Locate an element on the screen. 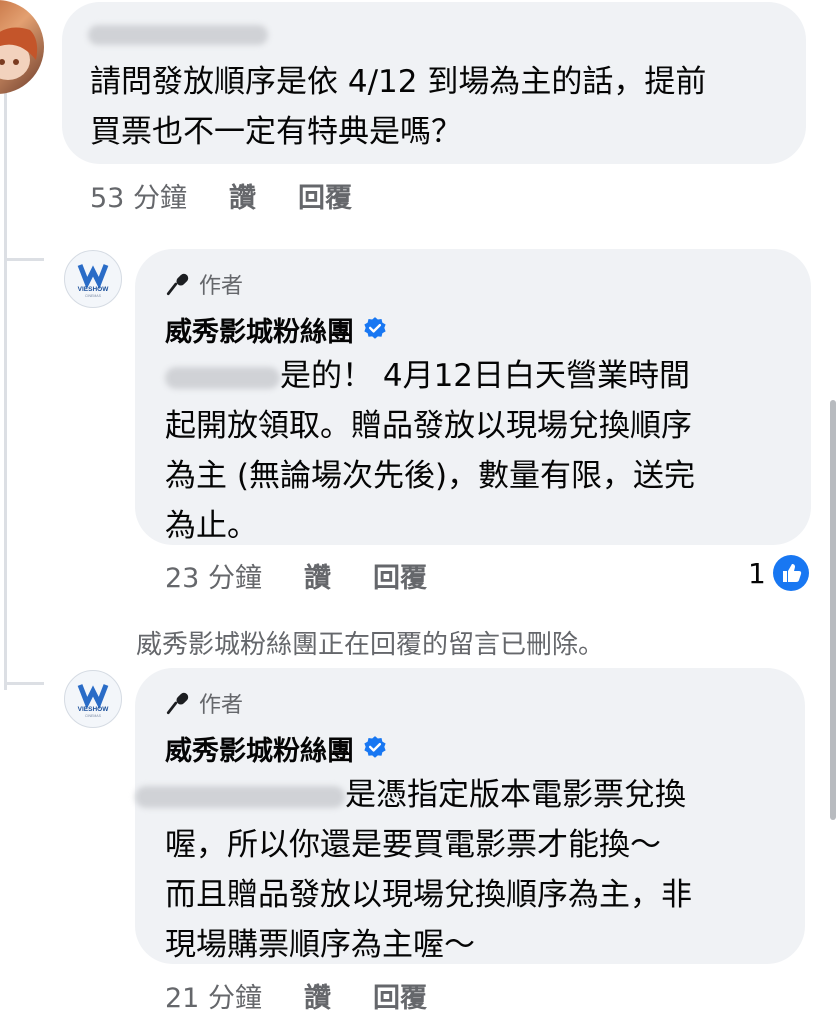 Image resolution: width=840 pixels, height=1024 pixels. reply-text-line: 喔，所以你還是要買電影票才能換～ is located at coordinates (413, 845).